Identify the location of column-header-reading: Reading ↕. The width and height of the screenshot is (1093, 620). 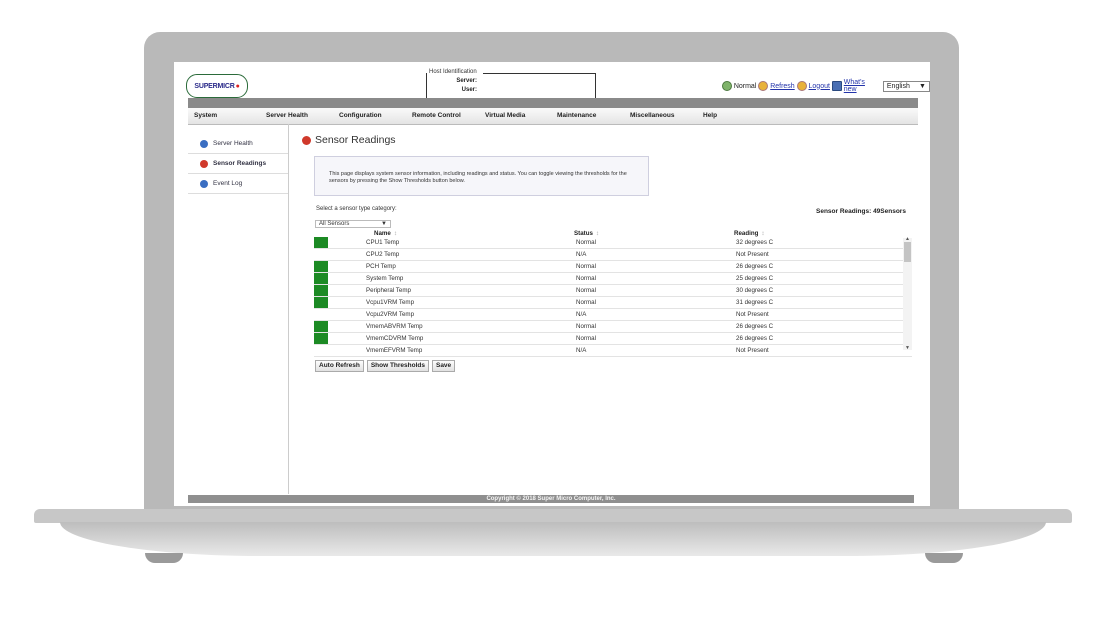
(749, 233).